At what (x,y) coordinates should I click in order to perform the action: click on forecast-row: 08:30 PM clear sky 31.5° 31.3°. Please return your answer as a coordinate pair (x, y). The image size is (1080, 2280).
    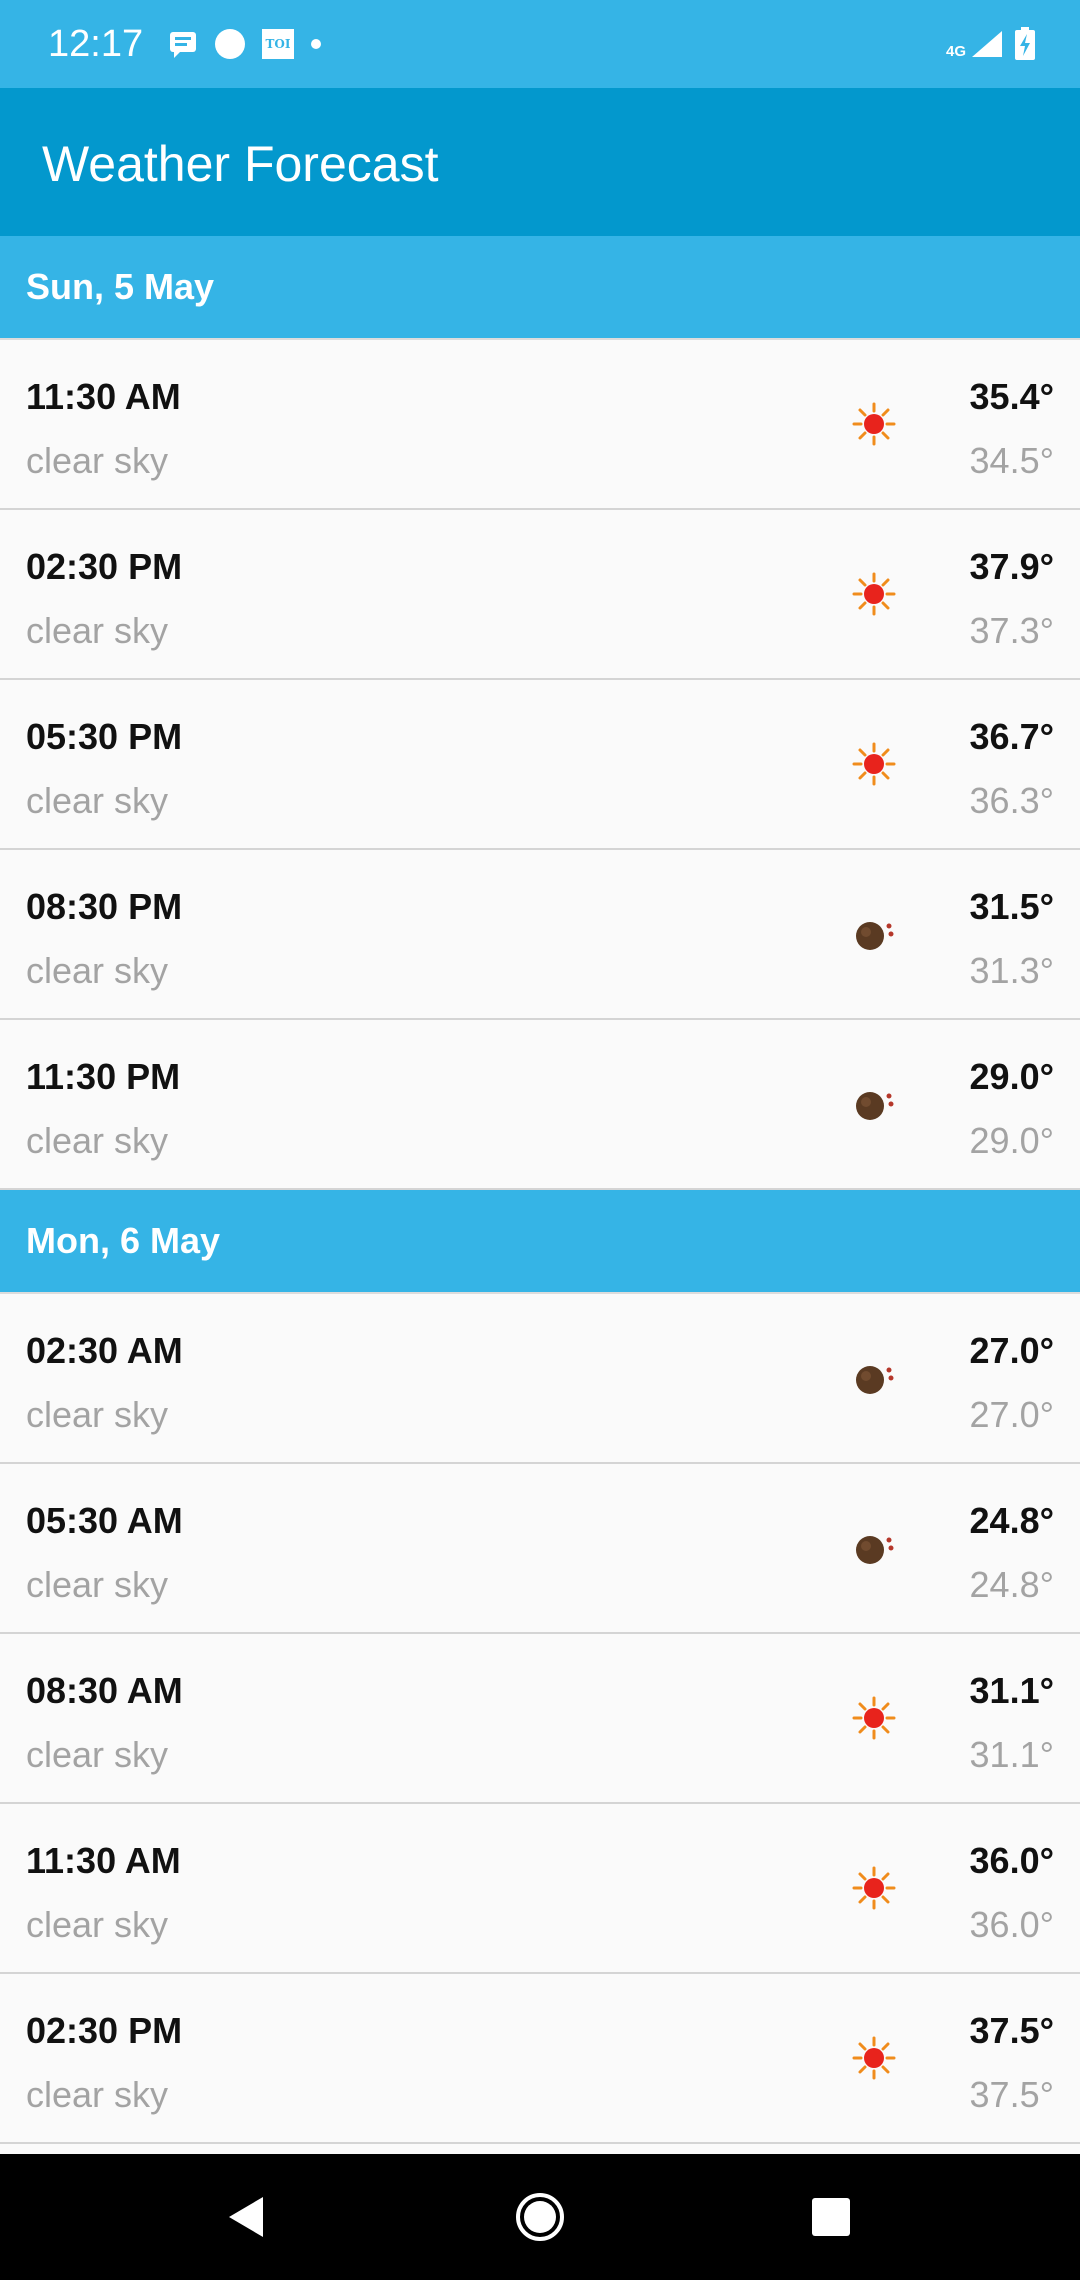
    Looking at the image, I should click on (540, 935).